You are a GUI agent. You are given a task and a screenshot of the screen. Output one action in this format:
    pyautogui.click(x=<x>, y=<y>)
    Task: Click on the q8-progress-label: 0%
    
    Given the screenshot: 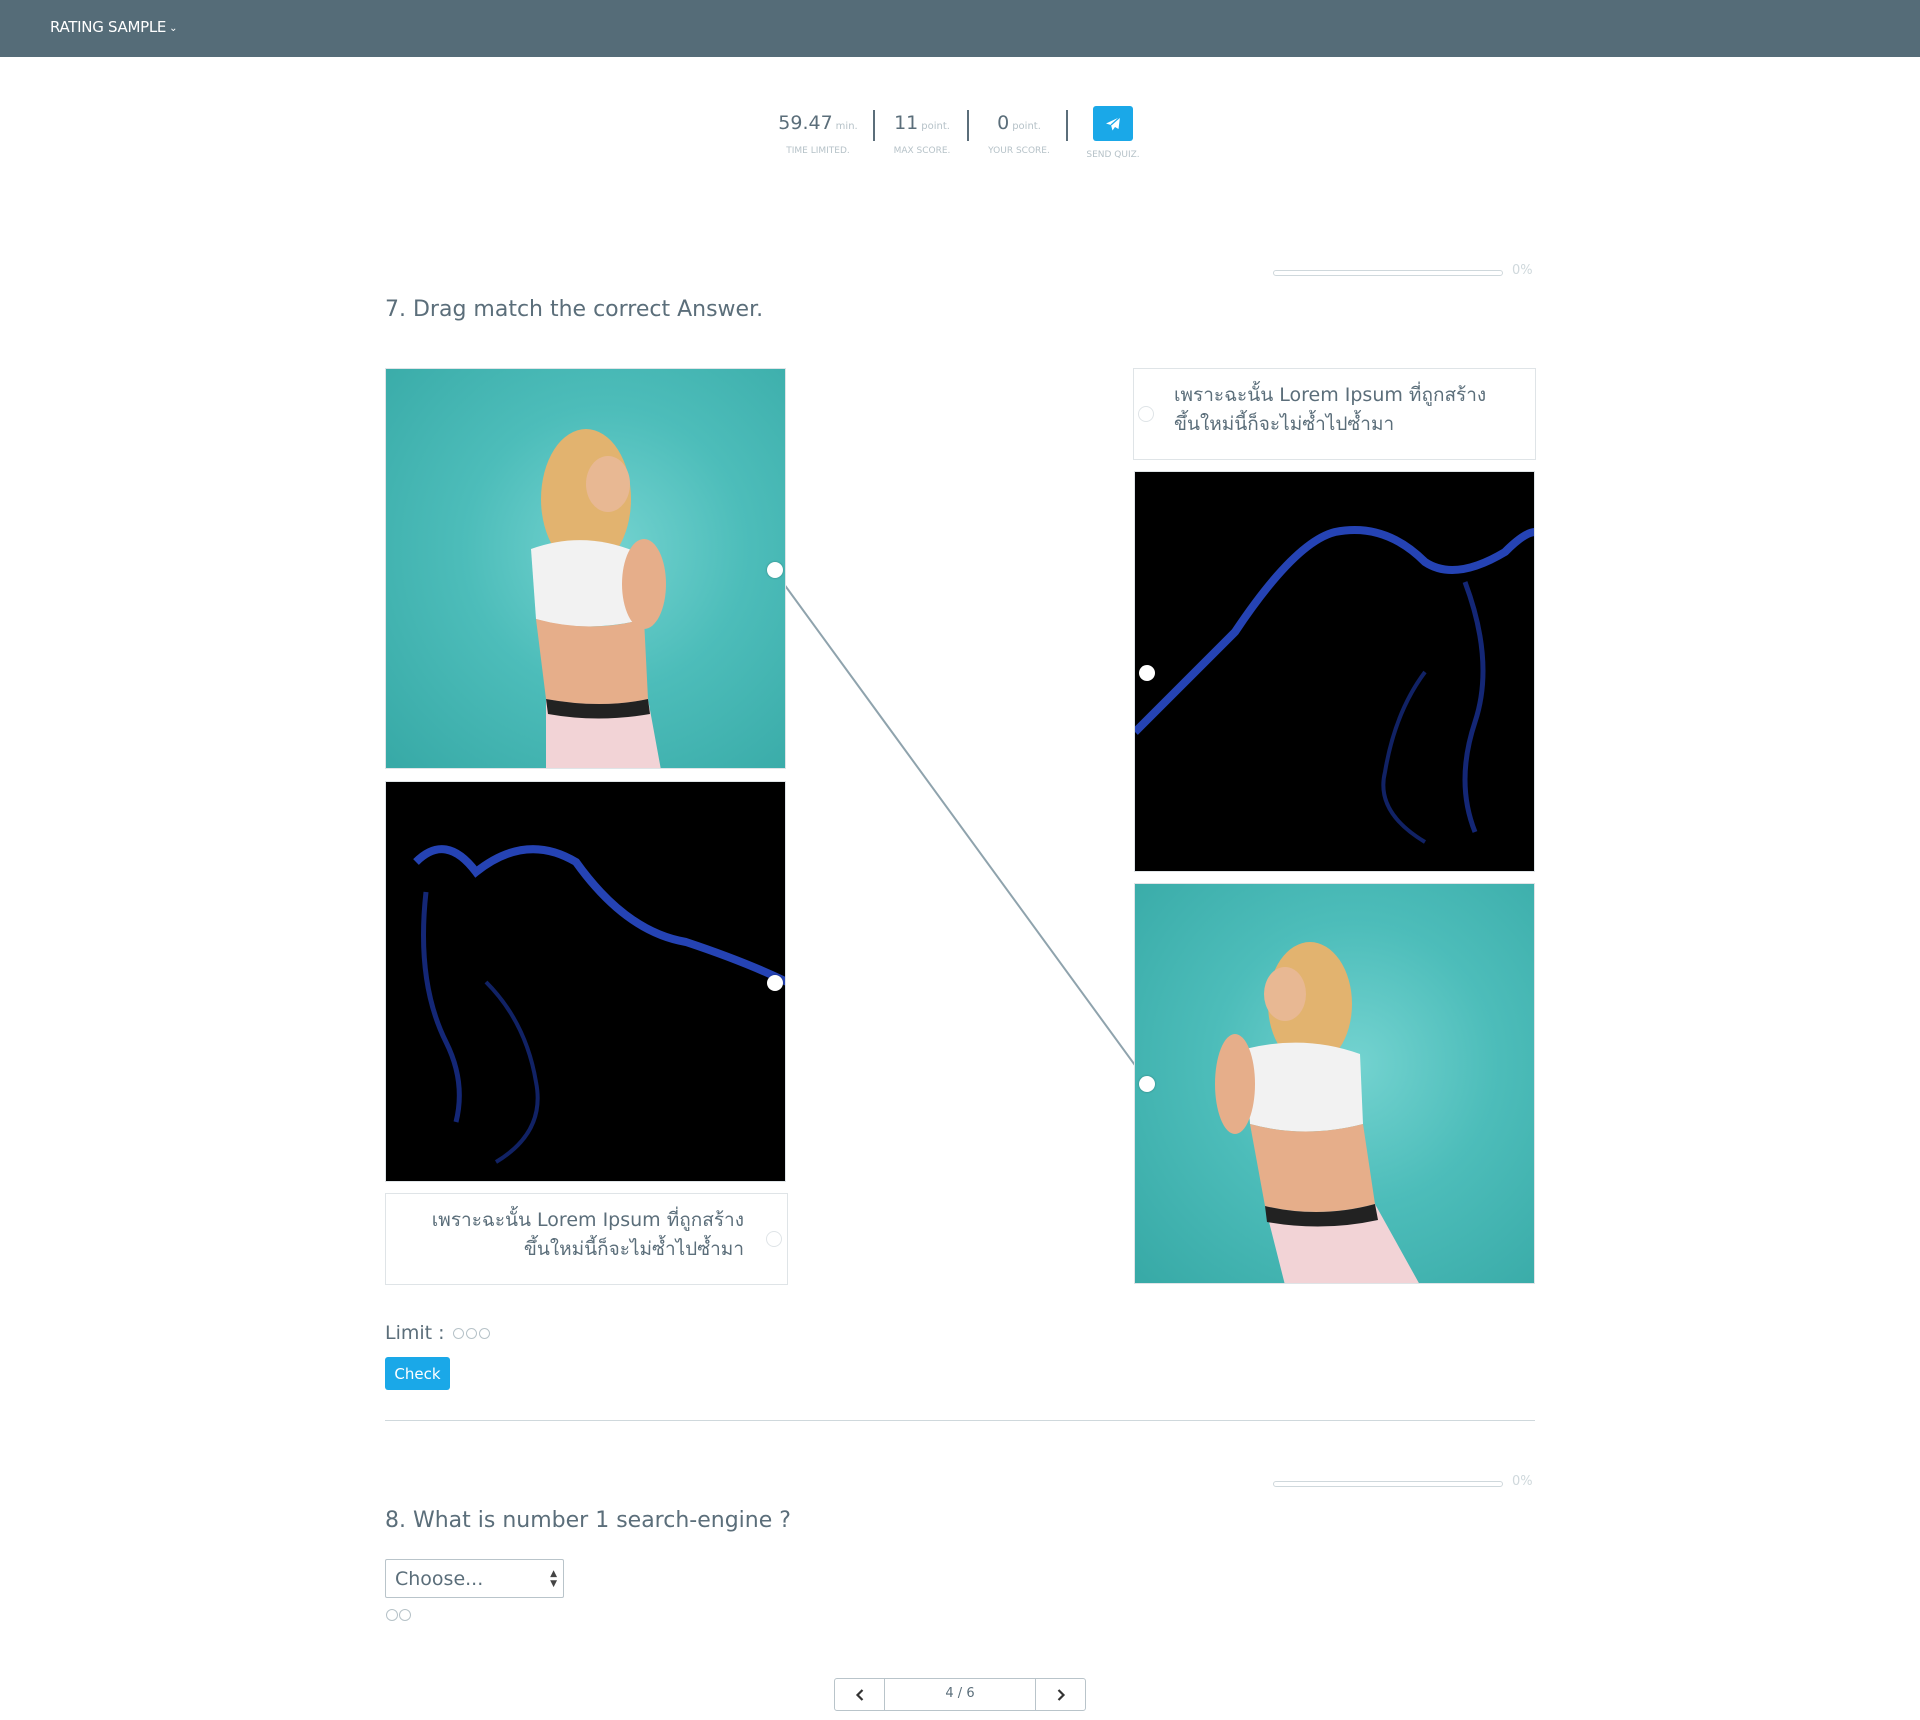 What is the action you would take?
    pyautogui.click(x=1522, y=1481)
    